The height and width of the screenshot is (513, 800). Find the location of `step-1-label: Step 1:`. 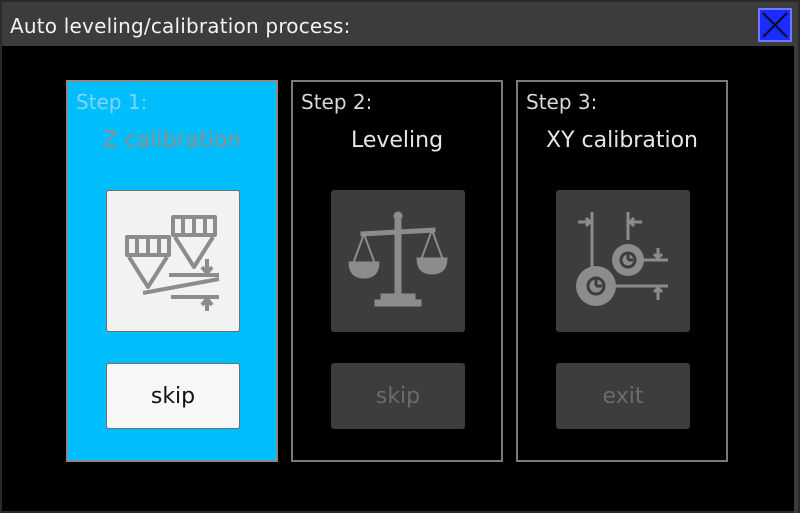

step-1-label: Step 1: is located at coordinates (112, 102).